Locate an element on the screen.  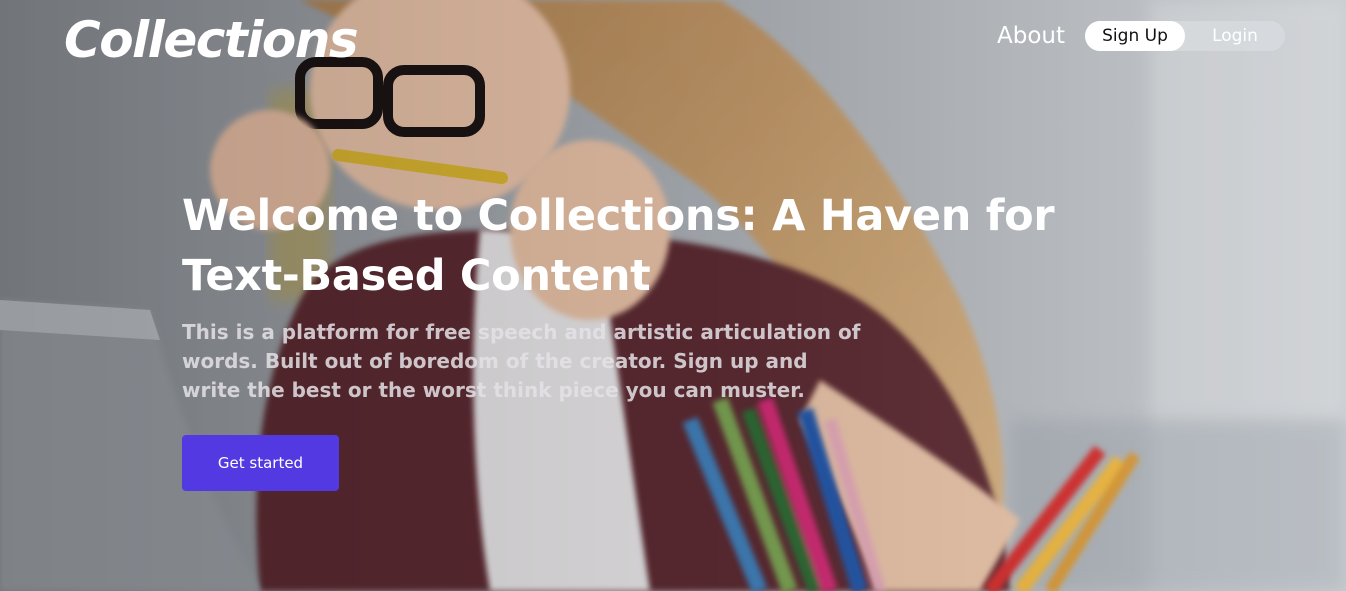
login-button: Login is located at coordinates (1235, 36).